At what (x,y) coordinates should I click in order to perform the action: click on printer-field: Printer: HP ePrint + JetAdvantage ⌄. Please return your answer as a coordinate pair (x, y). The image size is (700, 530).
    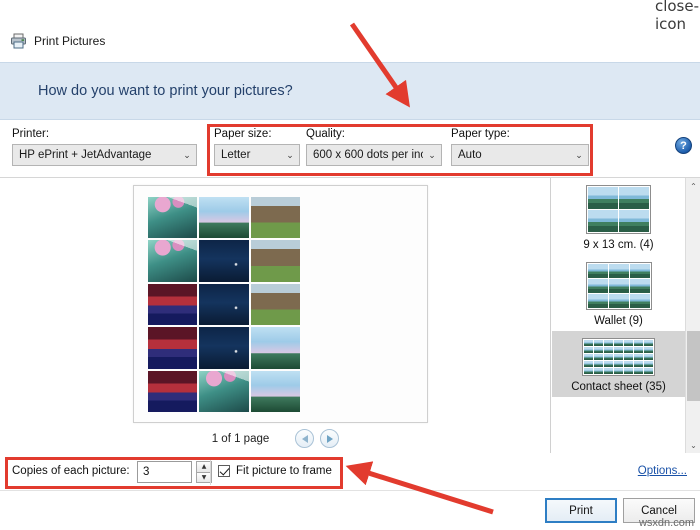
    Looking at the image, I should click on (104, 147).